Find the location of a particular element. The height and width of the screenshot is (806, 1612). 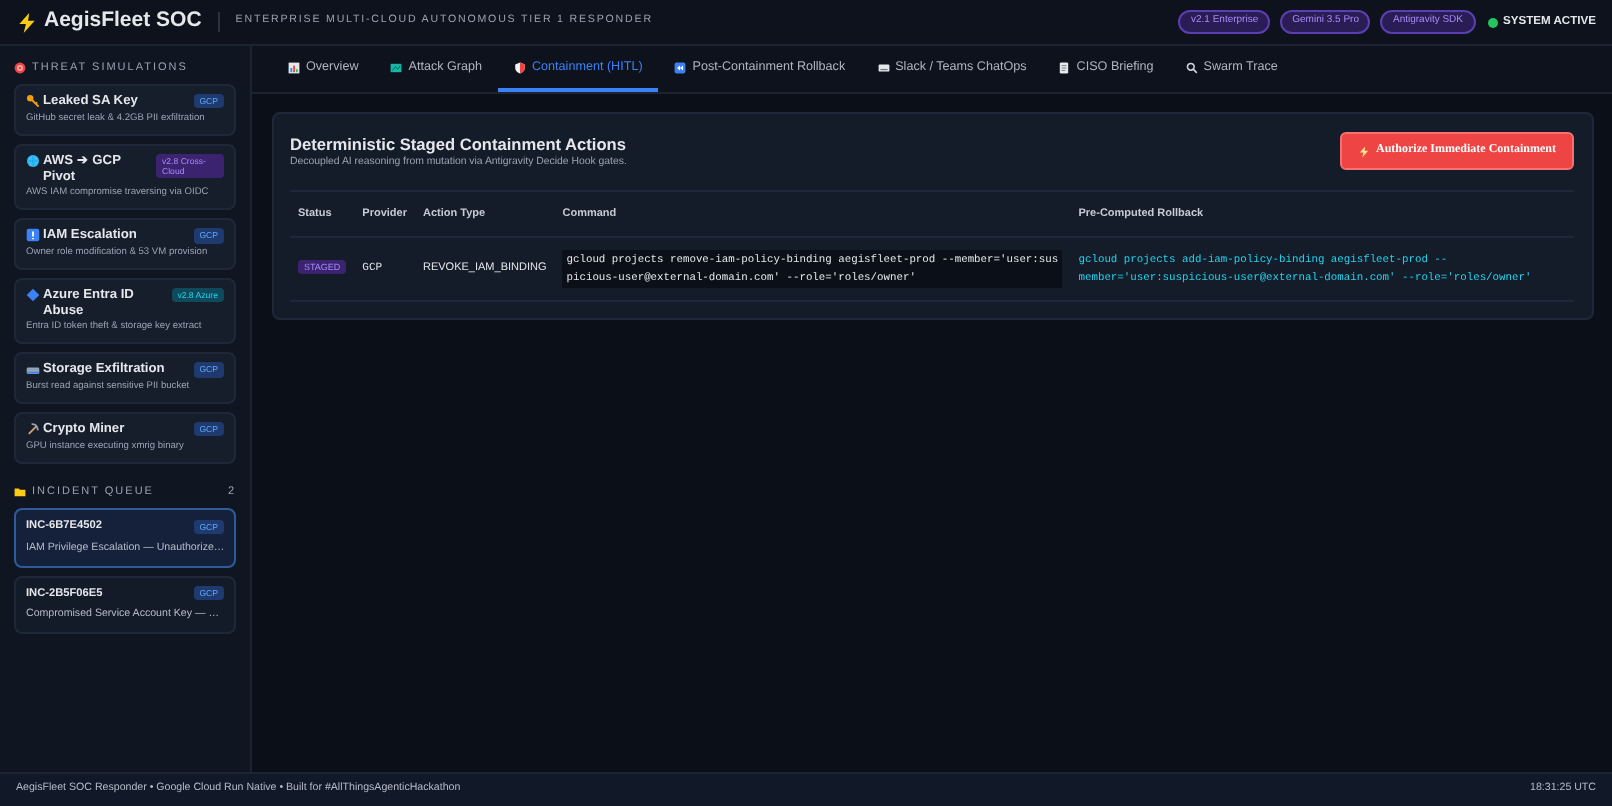

exclamation-icon is located at coordinates (33, 235).